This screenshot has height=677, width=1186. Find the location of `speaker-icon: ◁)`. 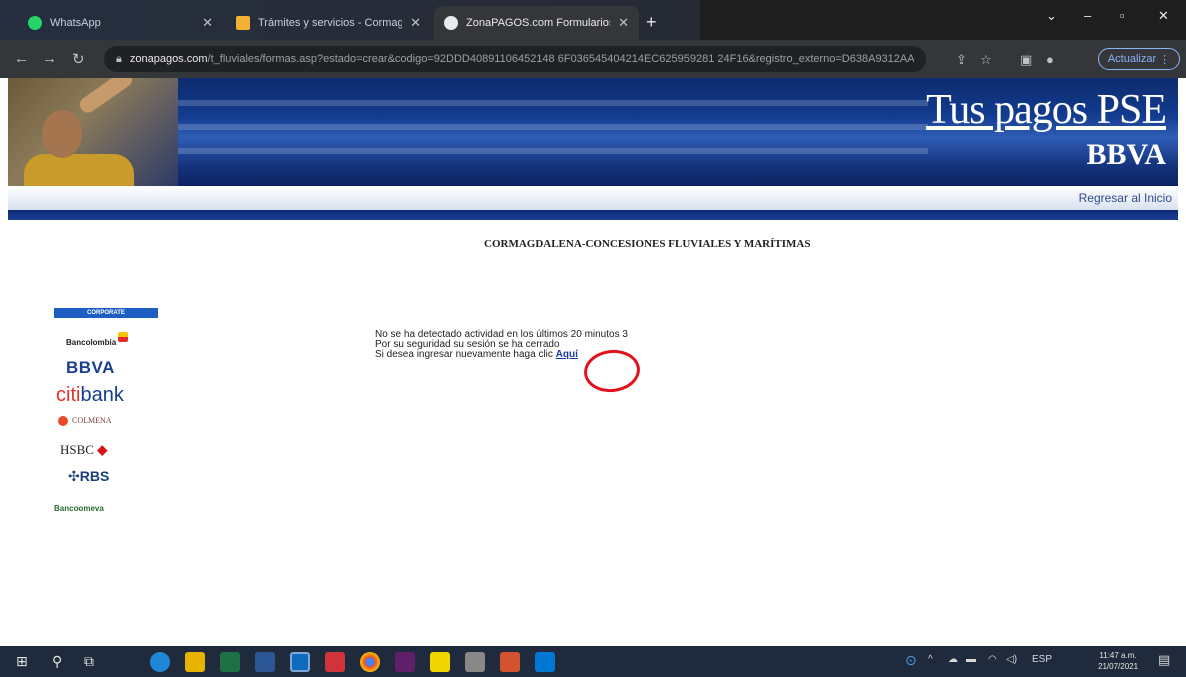

speaker-icon: ◁) is located at coordinates (1011, 659).